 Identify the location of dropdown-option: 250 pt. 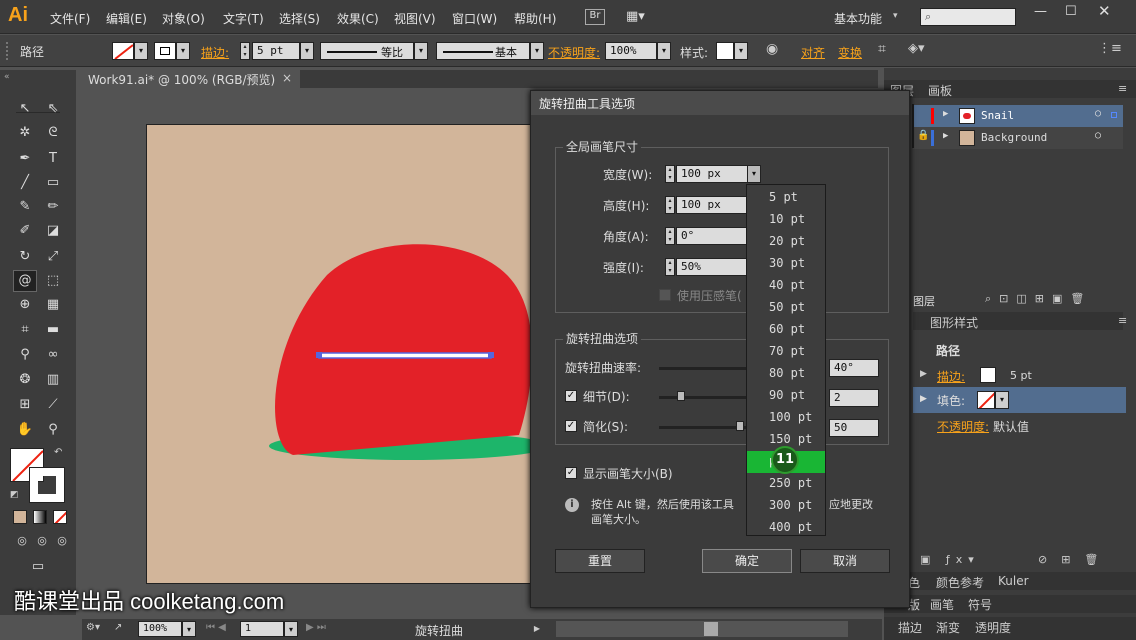
(786, 484).